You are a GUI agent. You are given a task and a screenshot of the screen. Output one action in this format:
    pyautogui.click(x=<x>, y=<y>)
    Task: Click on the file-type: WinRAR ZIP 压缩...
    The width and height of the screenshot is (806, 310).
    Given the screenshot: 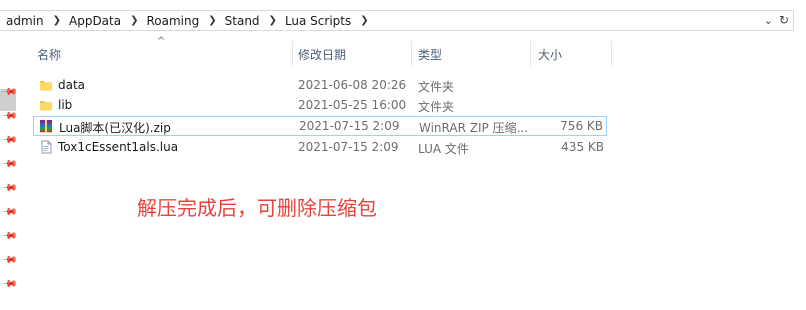 What is the action you would take?
    pyautogui.click(x=474, y=128)
    